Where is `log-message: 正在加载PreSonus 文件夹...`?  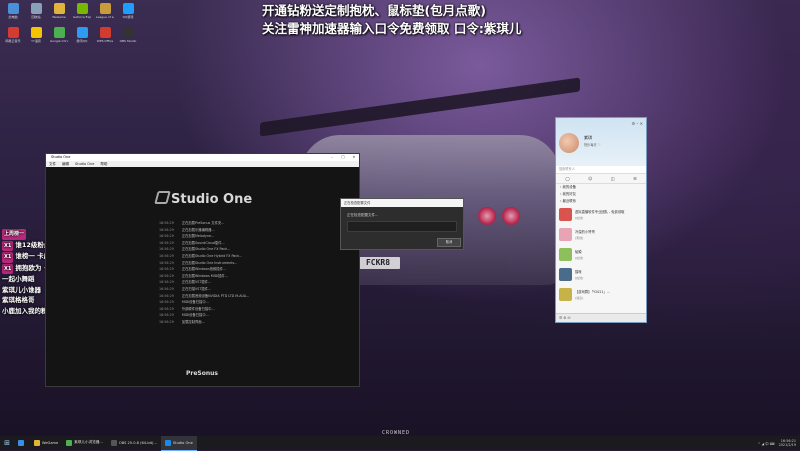
log-message: 正在加载PreSonus 文件夹... is located at coordinates (203, 223).